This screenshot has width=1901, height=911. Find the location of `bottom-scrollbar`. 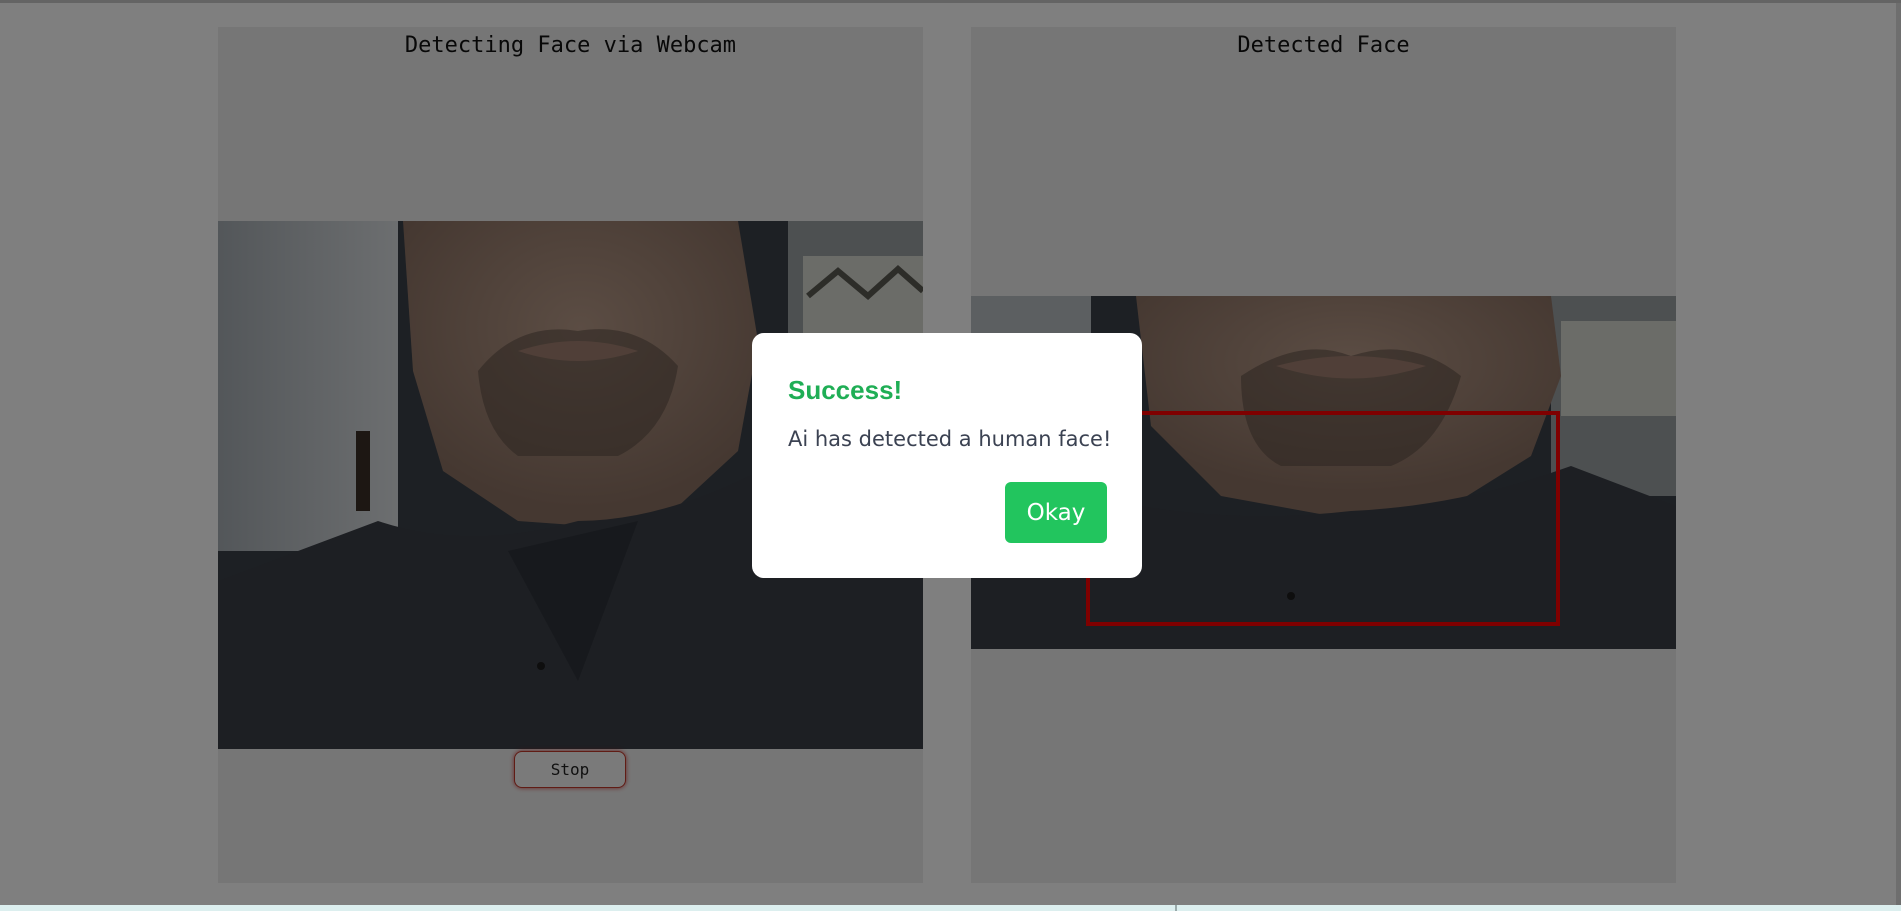

bottom-scrollbar is located at coordinates (950, 908).